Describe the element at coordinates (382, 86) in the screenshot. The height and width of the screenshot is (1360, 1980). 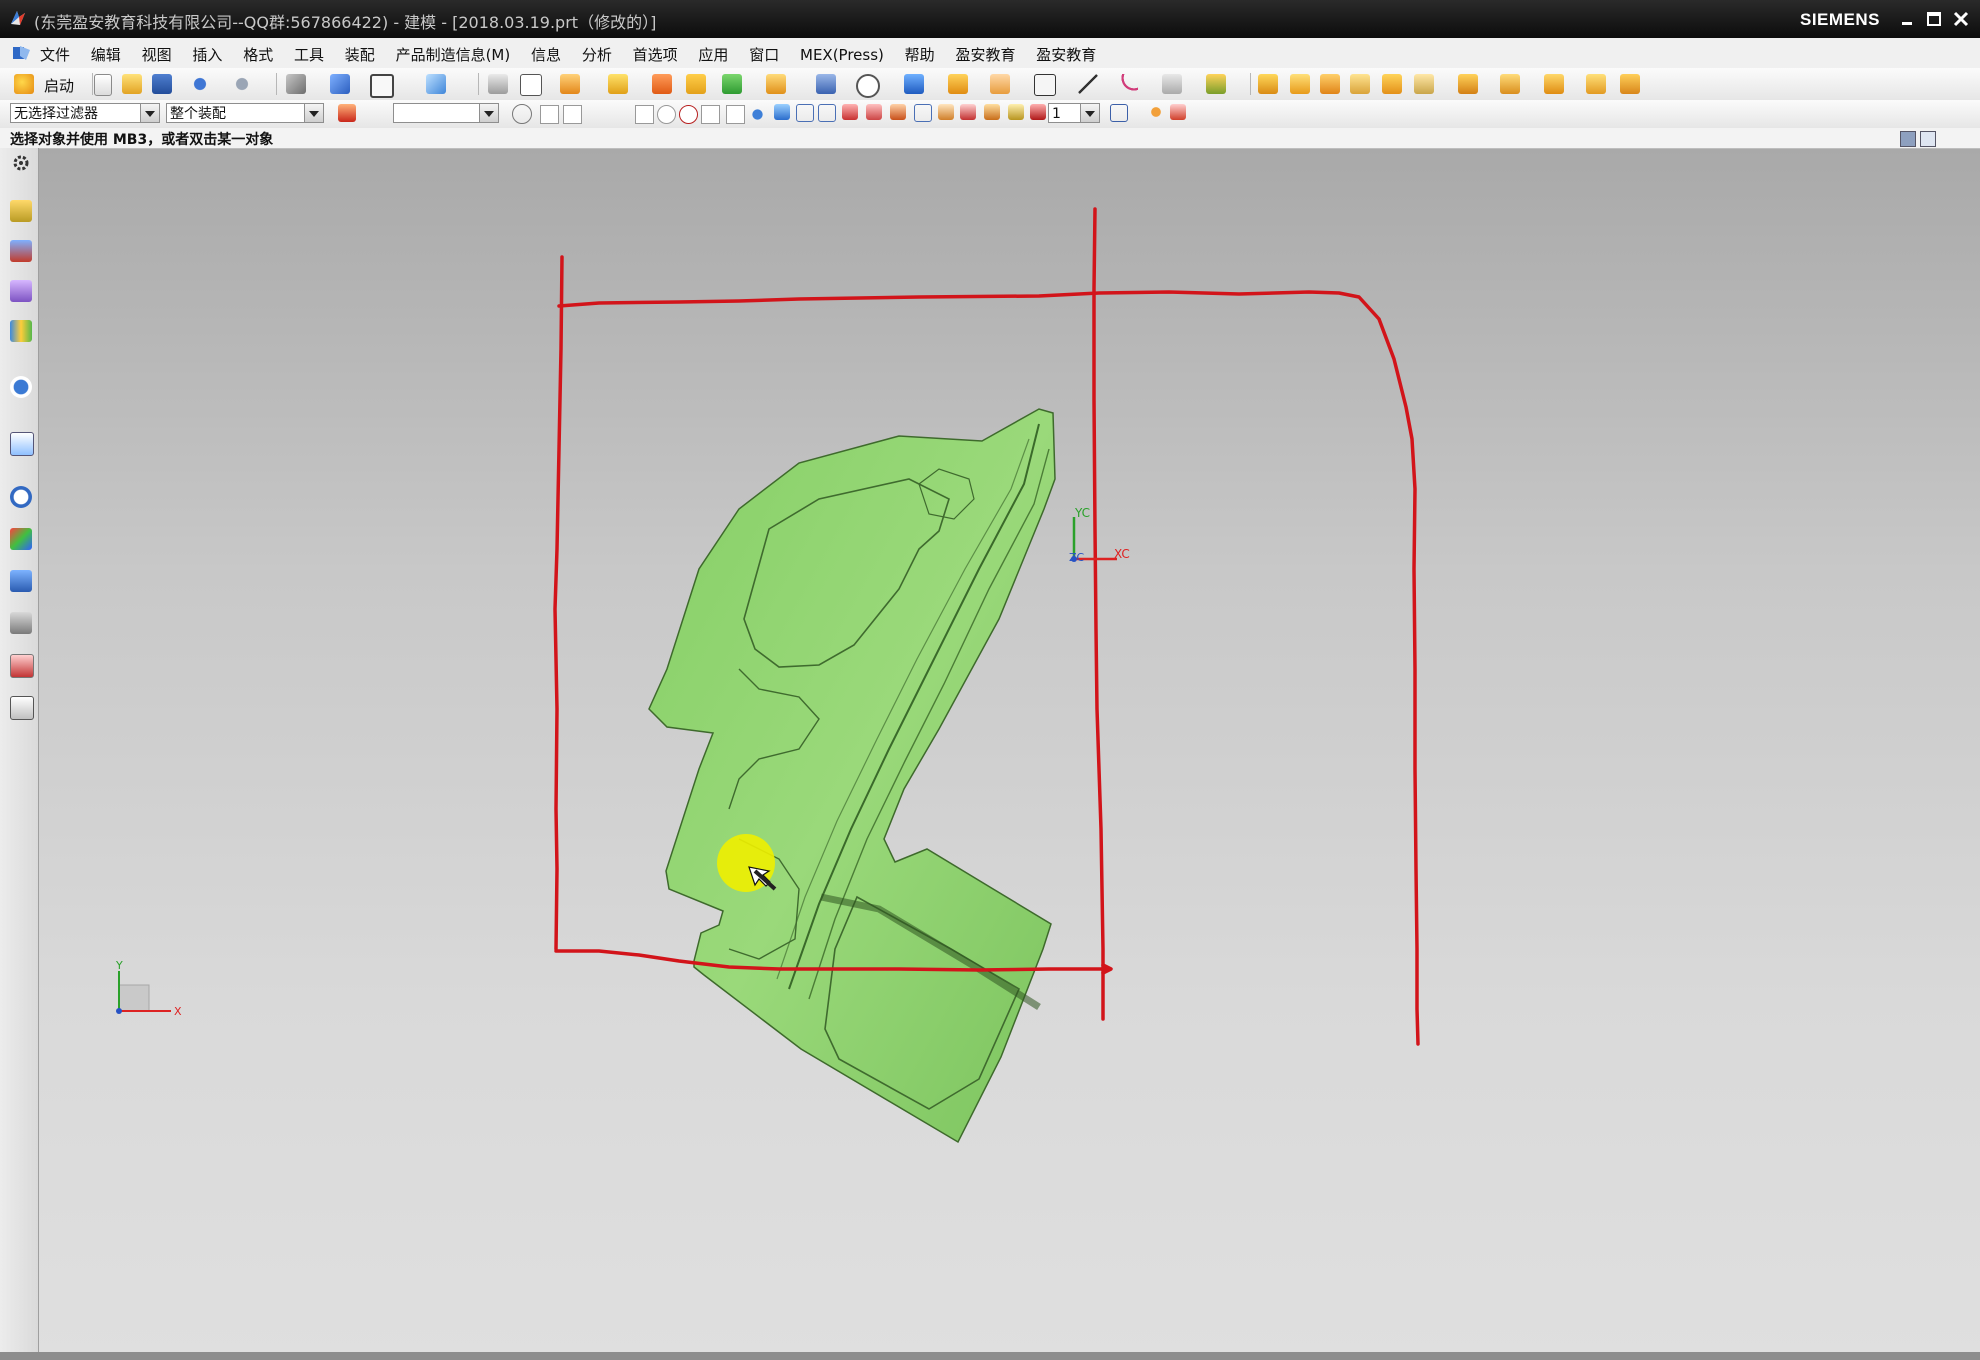
I see `view-frame-icon` at that location.